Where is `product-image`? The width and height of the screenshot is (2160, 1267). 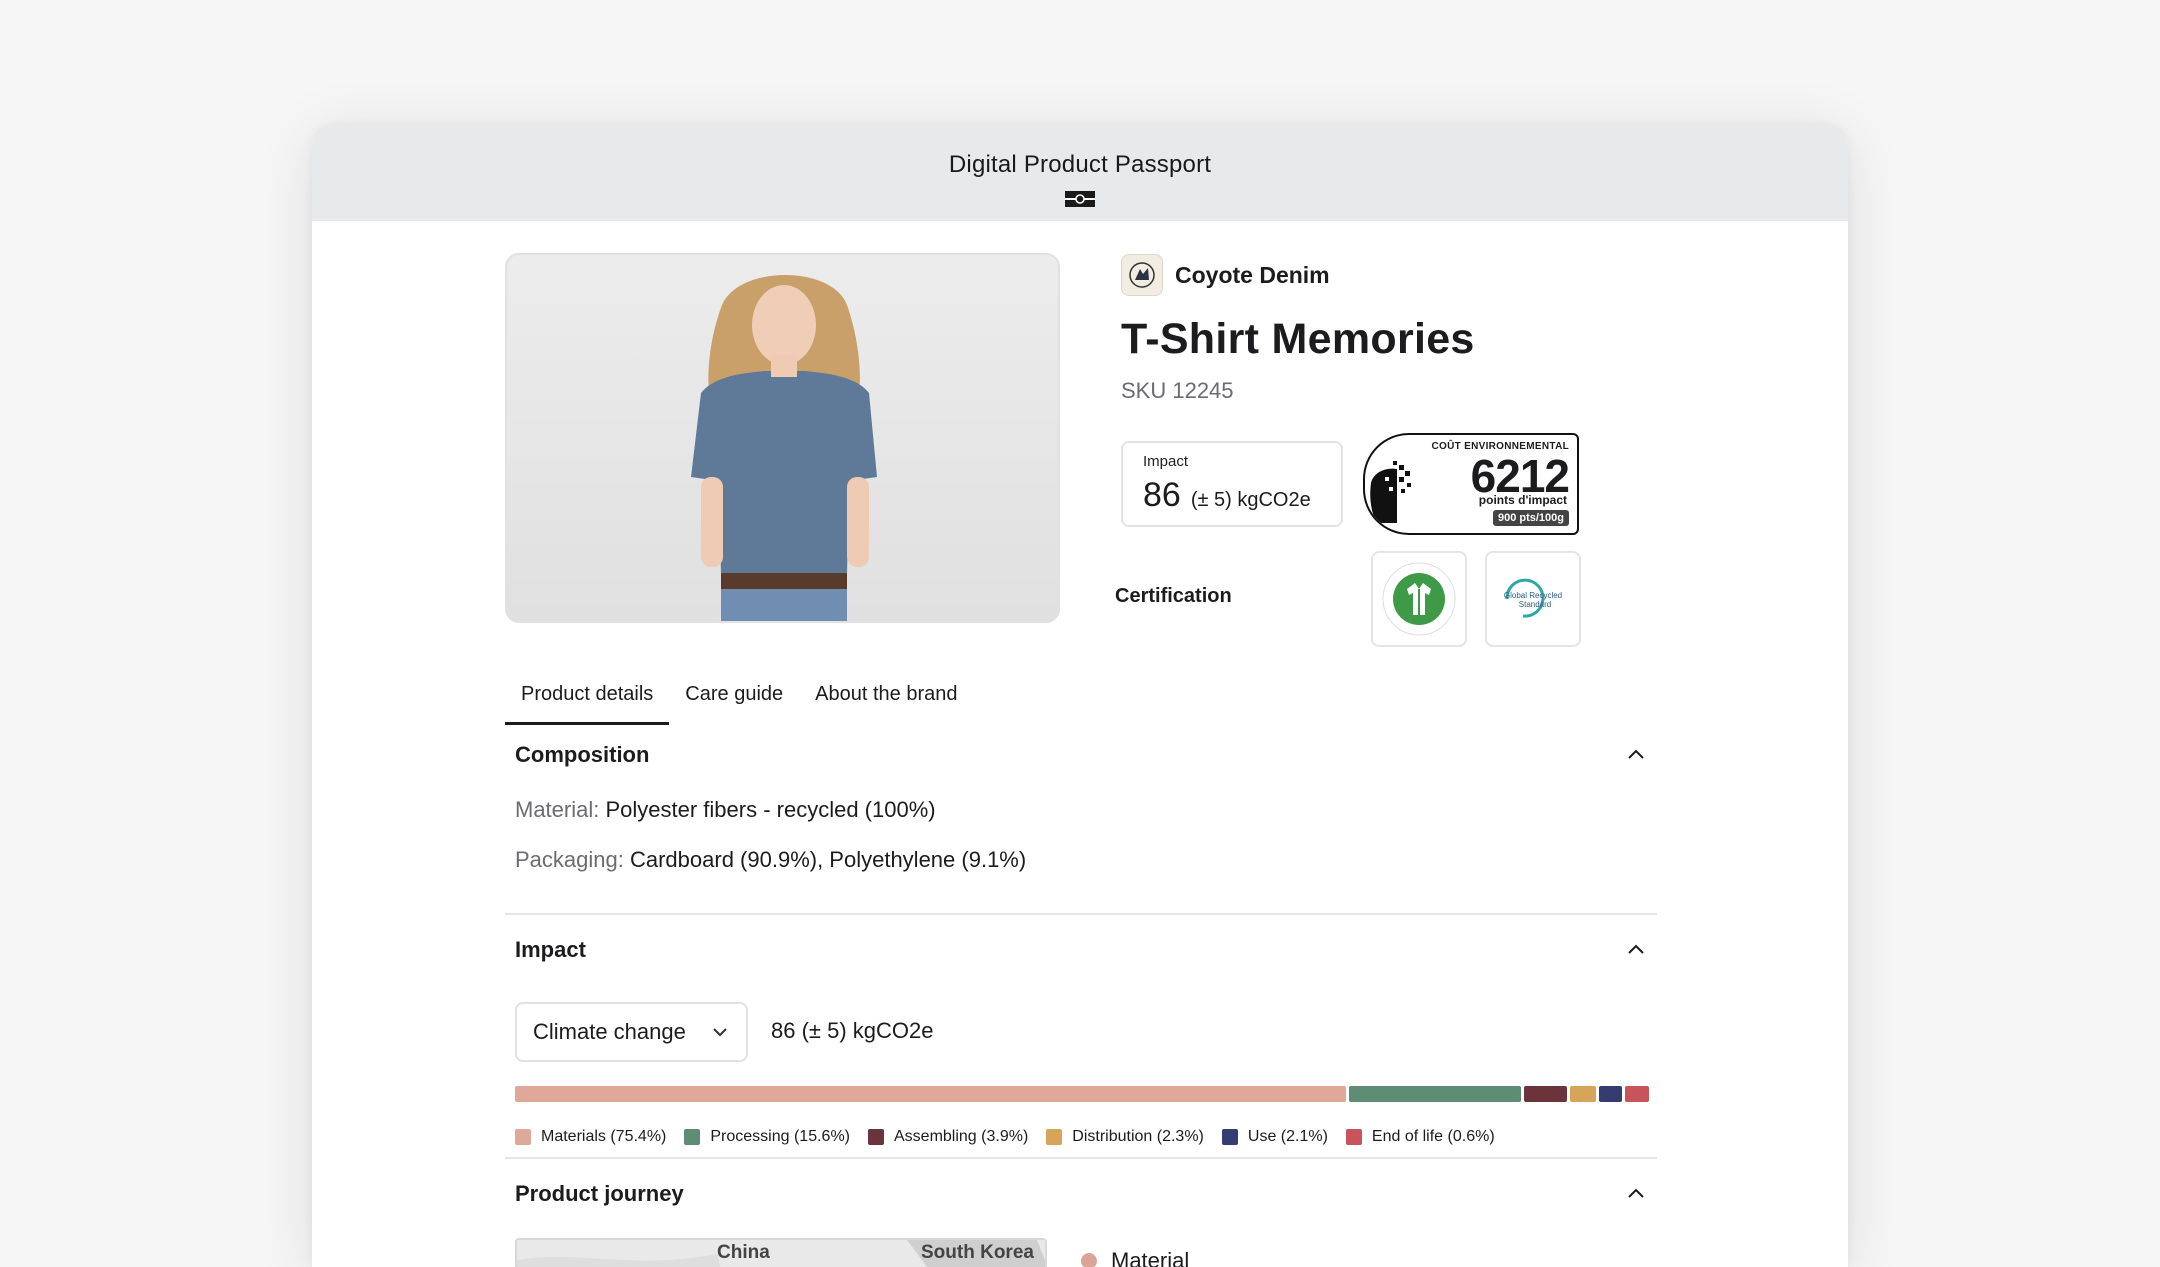
product-image is located at coordinates (782, 438).